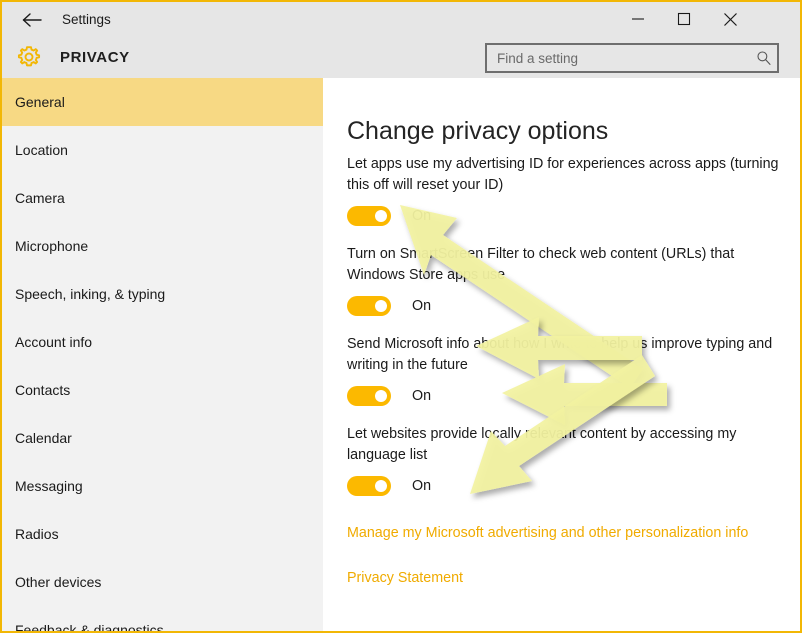  Describe the element at coordinates (764, 58) in the screenshot. I see `search-icon` at that location.